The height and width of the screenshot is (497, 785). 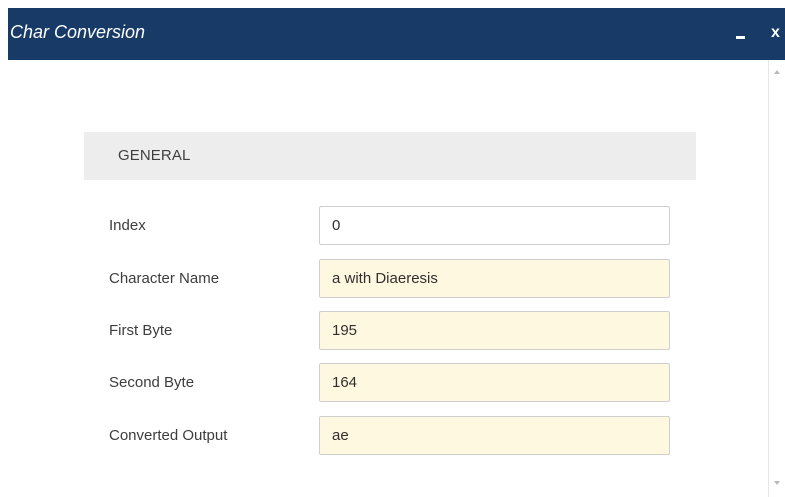 What do you see at coordinates (777, 483) in the screenshot?
I see `scroll-down-arrow-icon` at bounding box center [777, 483].